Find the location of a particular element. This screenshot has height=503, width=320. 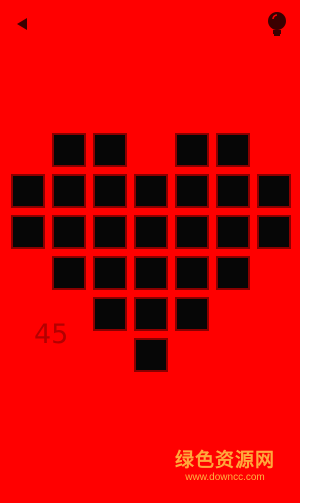

tile-r3-c1 is located at coordinates (69, 273).